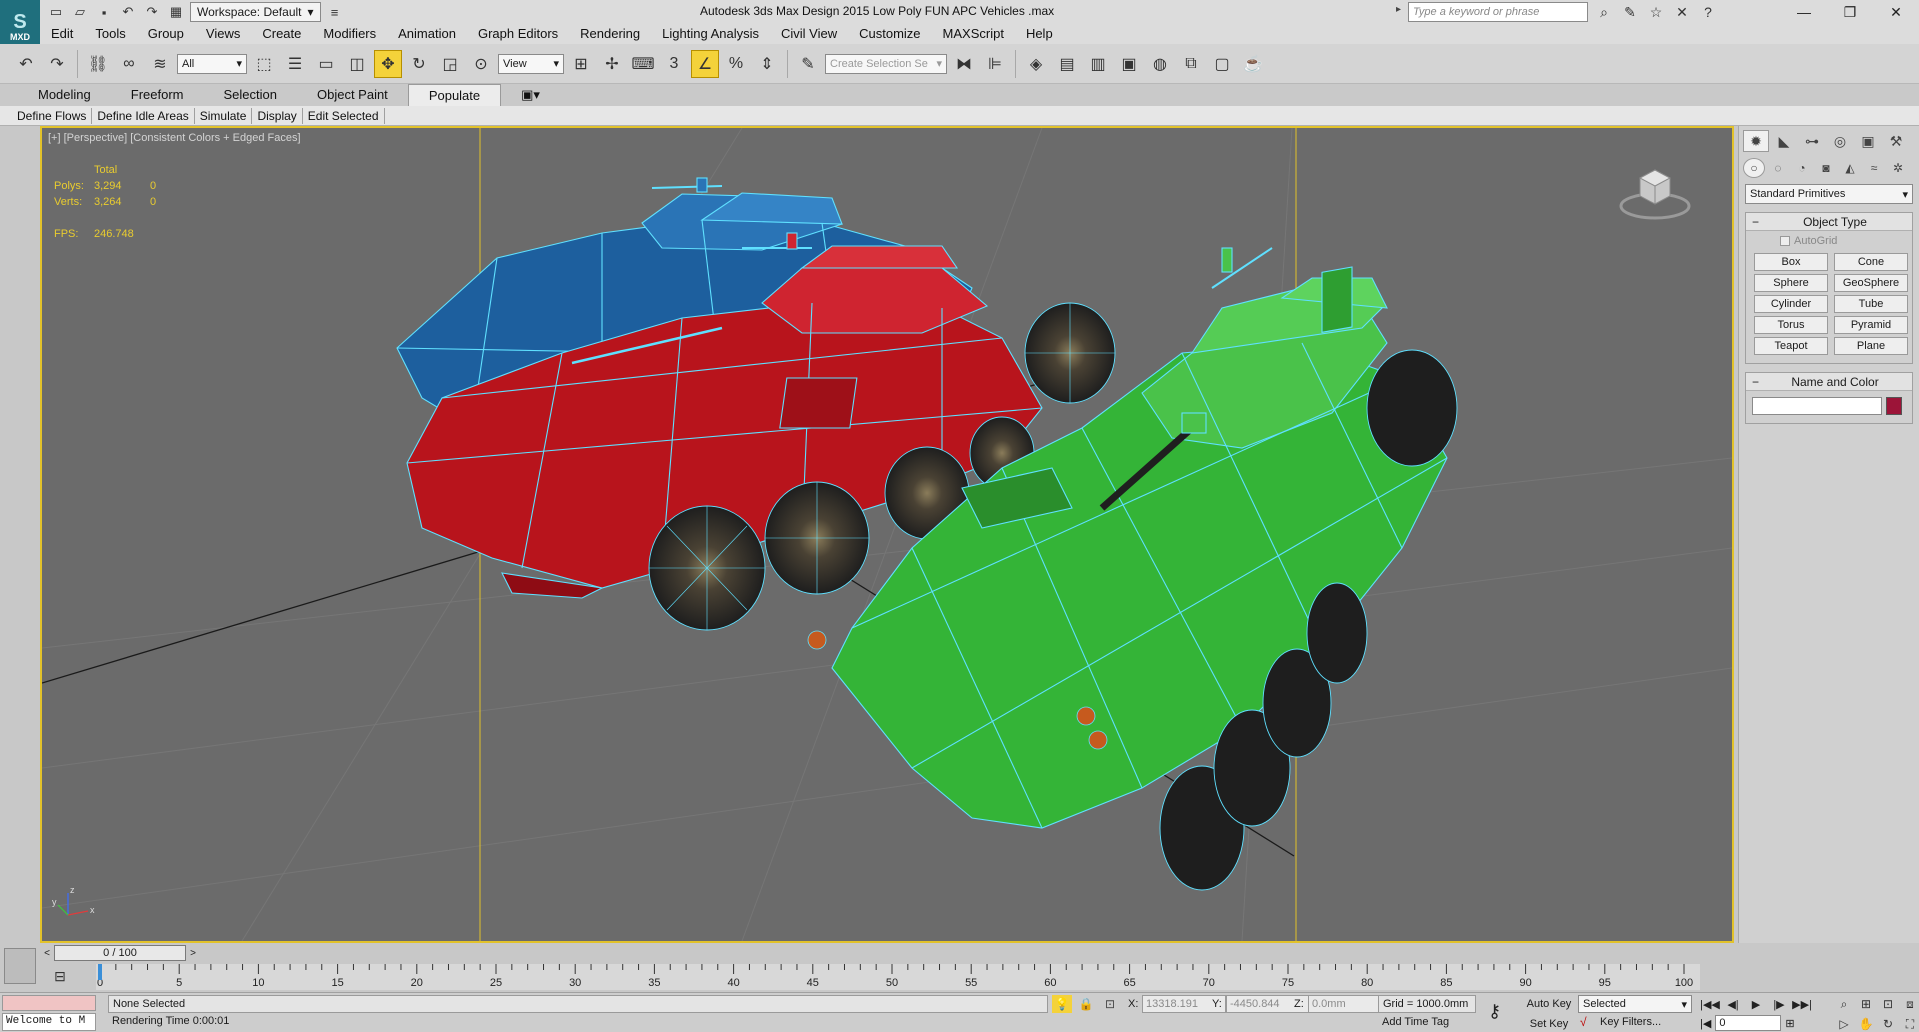 Image resolution: width=1919 pixels, height=1032 pixels. What do you see at coordinates (450, 64) in the screenshot?
I see `select-and-scale-icon: ◲` at bounding box center [450, 64].